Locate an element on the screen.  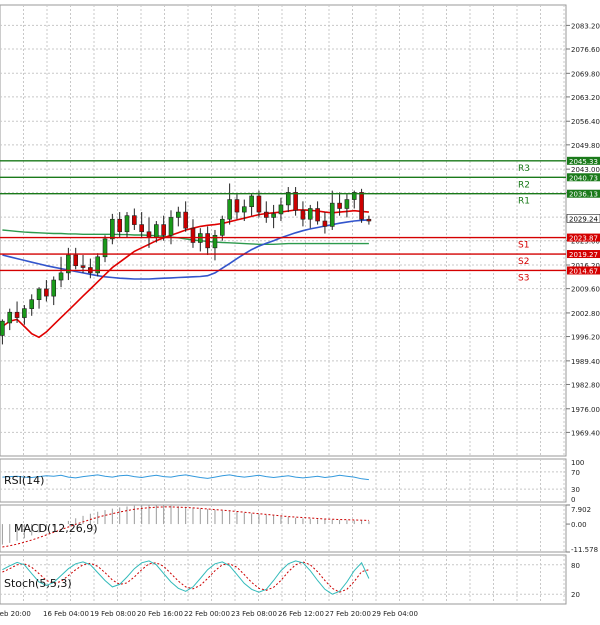
level-value-s2: 2019.27 is located at coordinates (583, 255).